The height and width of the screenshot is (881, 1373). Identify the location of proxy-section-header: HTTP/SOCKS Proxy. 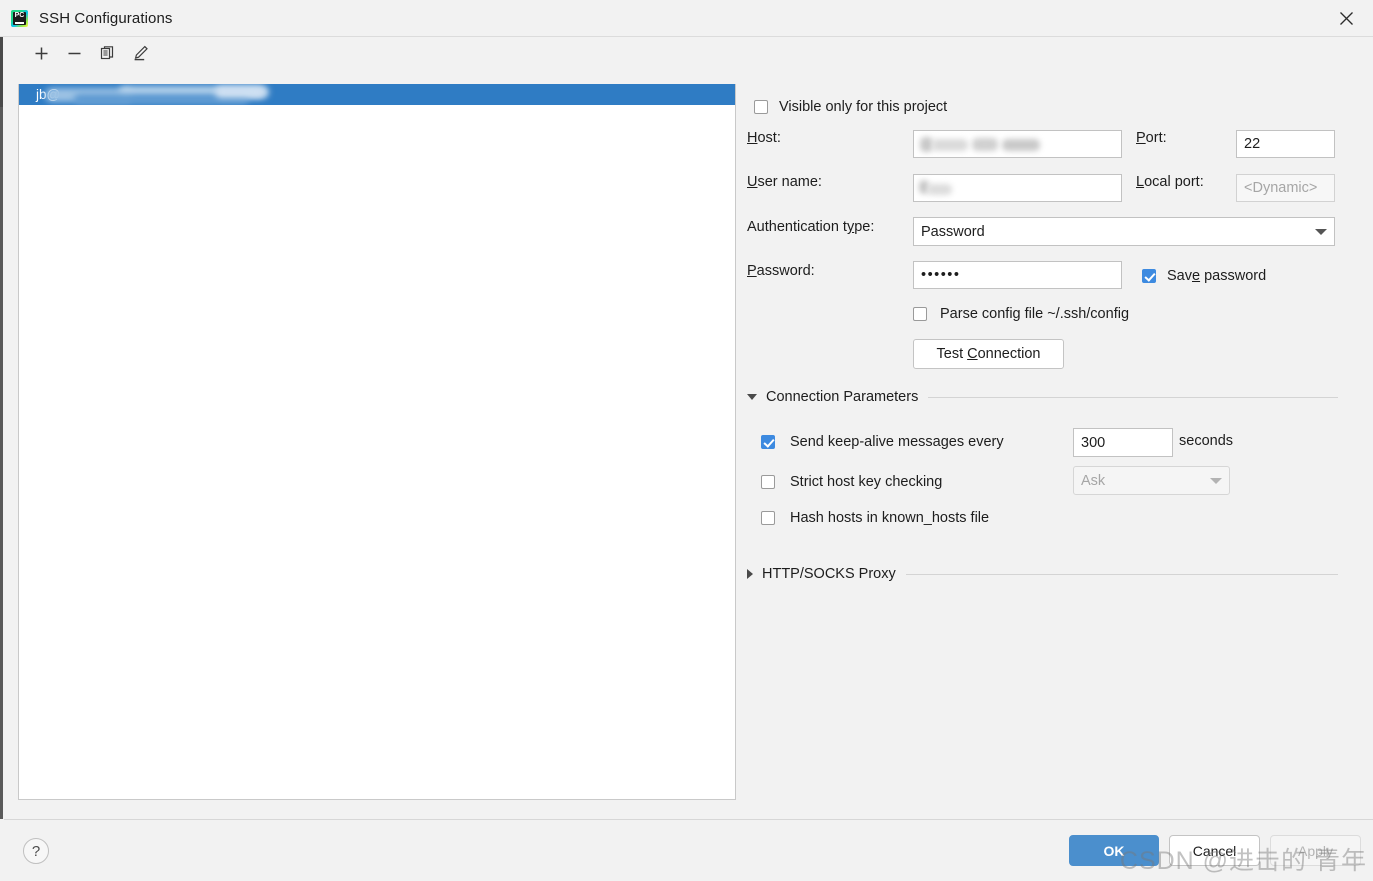
(1042, 574).